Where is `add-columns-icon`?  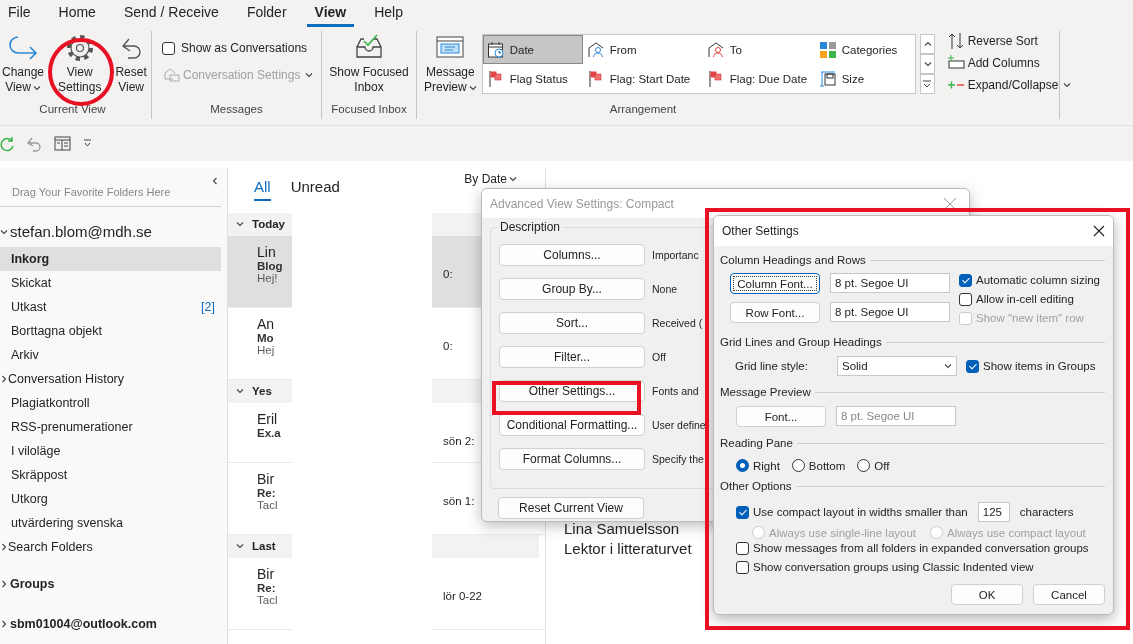 add-columns-icon is located at coordinates (955, 63).